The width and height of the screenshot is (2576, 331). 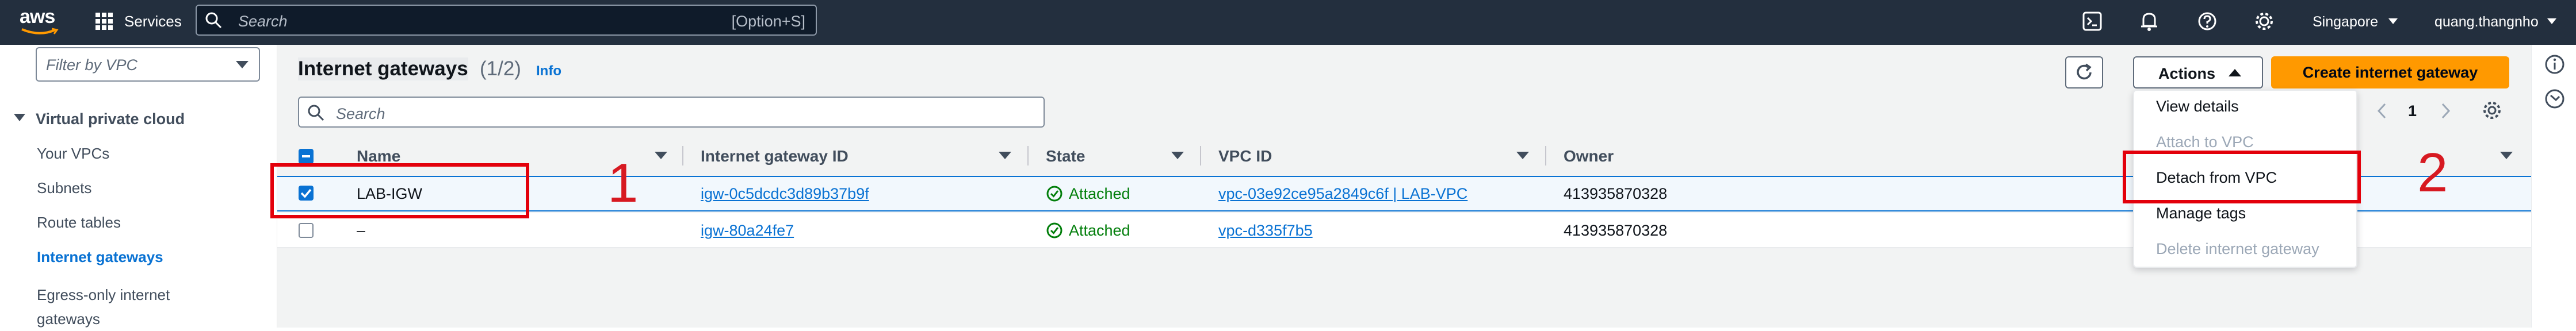 I want to click on select-all-checkbox, so click(x=306, y=156).